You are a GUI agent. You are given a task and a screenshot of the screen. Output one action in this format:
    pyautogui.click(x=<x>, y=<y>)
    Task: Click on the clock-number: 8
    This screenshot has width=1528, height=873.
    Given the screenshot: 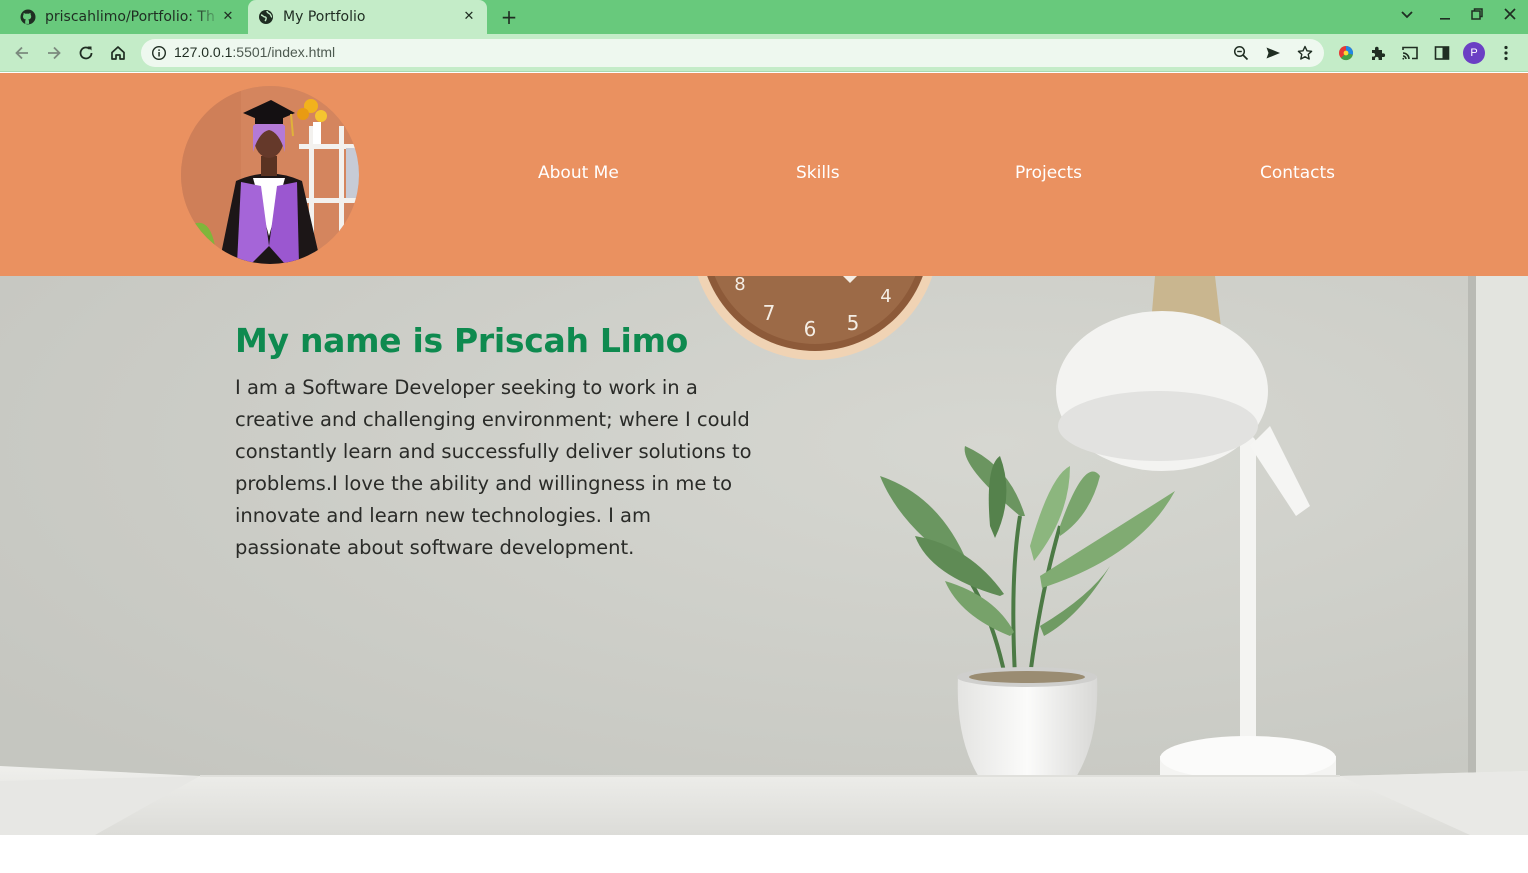 What is the action you would take?
    pyautogui.click(x=739, y=285)
    